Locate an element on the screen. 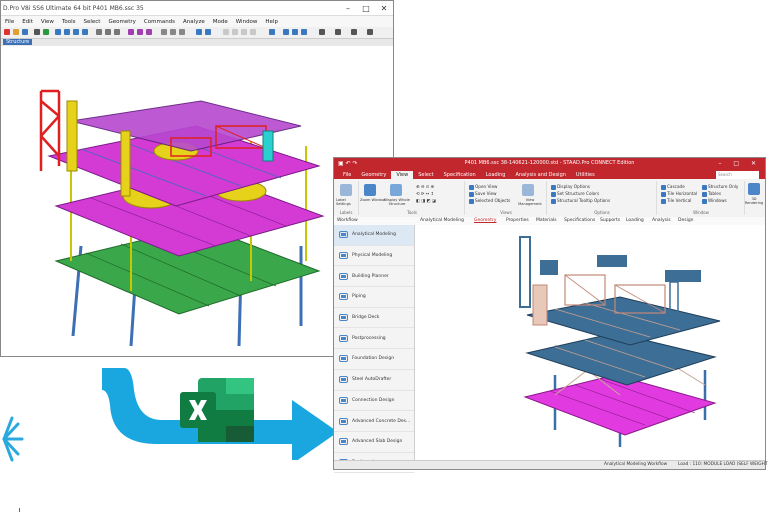 The image size is (768, 512). grid-icon is located at coordinates (322, 32).